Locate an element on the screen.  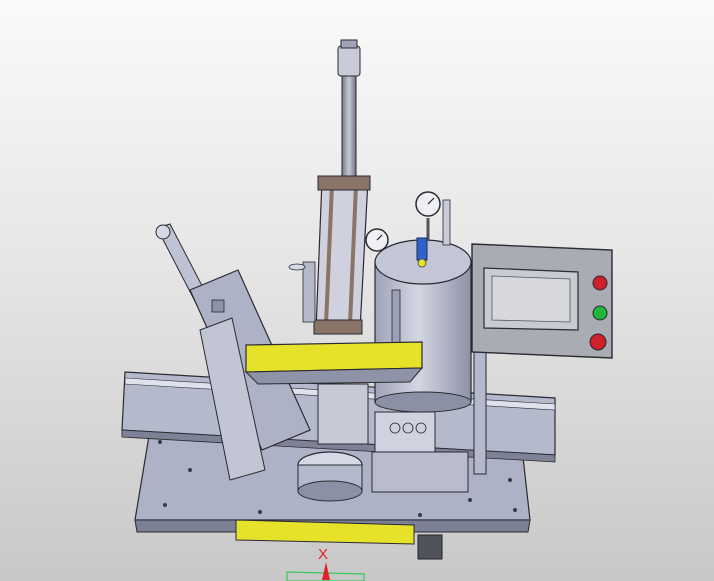
yellow-clamp-plate is located at coordinates (334, 363).